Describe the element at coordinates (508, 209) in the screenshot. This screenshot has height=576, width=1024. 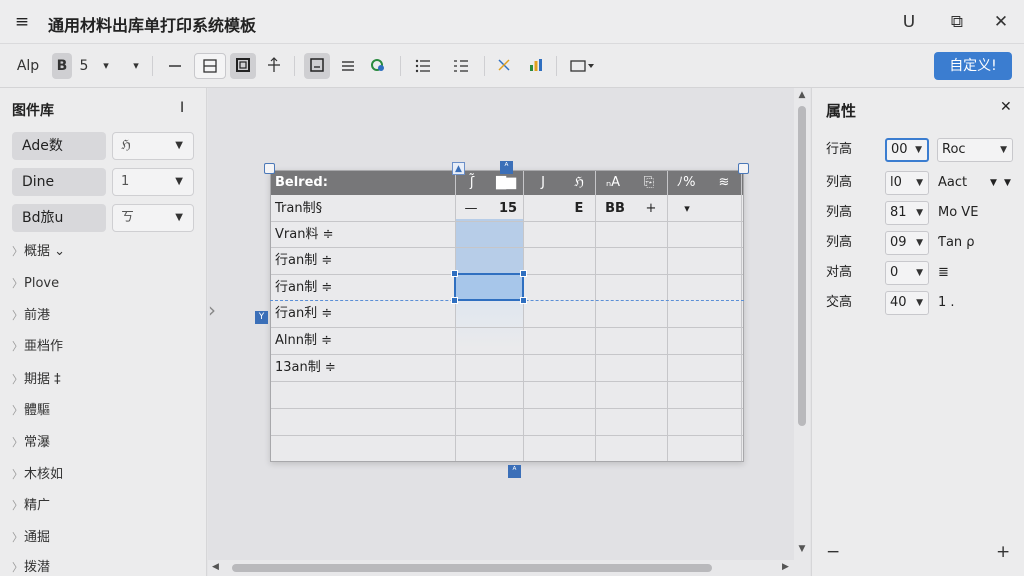
I see `table-cell: 15` at that location.